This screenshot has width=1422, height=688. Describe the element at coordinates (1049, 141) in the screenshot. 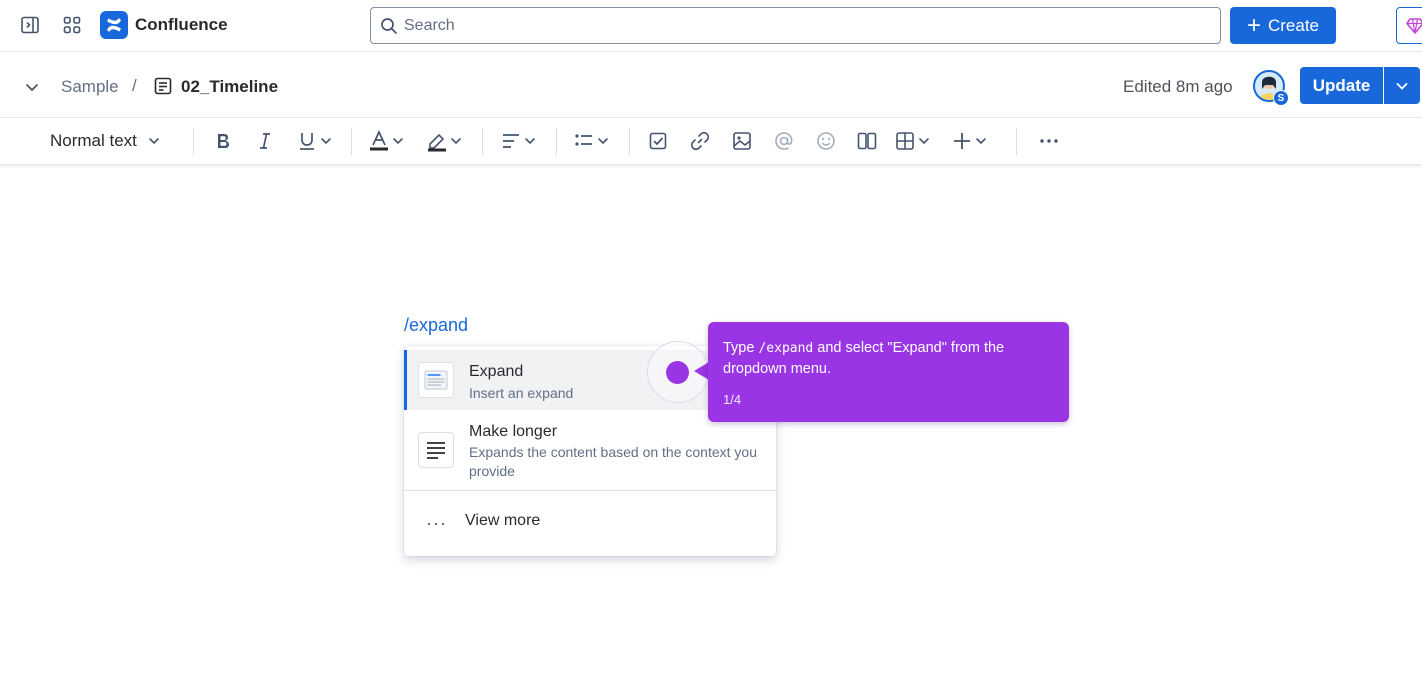

I see `more-icon` at that location.